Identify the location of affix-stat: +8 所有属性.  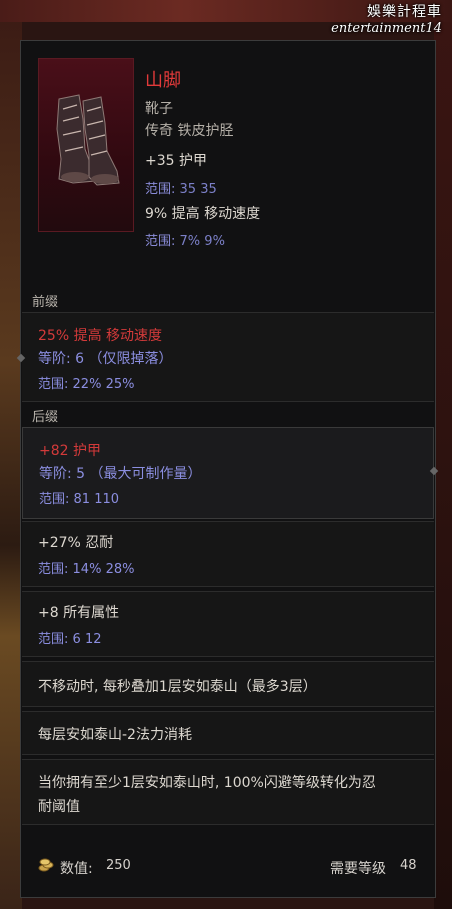
(79, 613).